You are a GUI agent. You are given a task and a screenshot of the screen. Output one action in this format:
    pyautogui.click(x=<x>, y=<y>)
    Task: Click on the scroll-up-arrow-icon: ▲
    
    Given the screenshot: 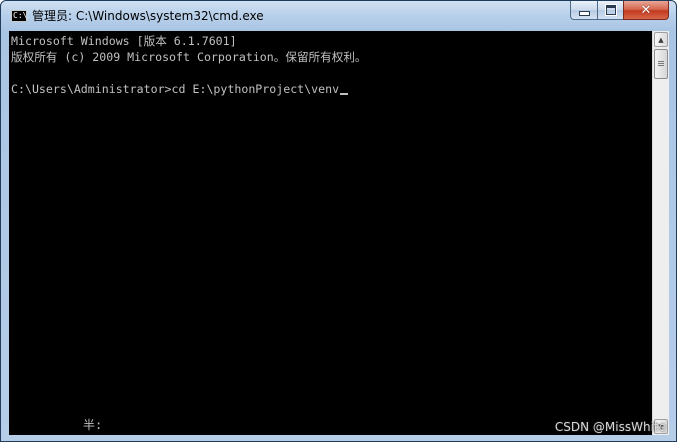 What is the action you would take?
    pyautogui.click(x=661, y=39)
    